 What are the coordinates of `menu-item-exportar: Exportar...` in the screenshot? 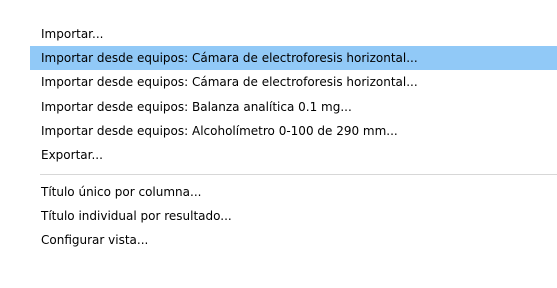 It's located at (293, 155).